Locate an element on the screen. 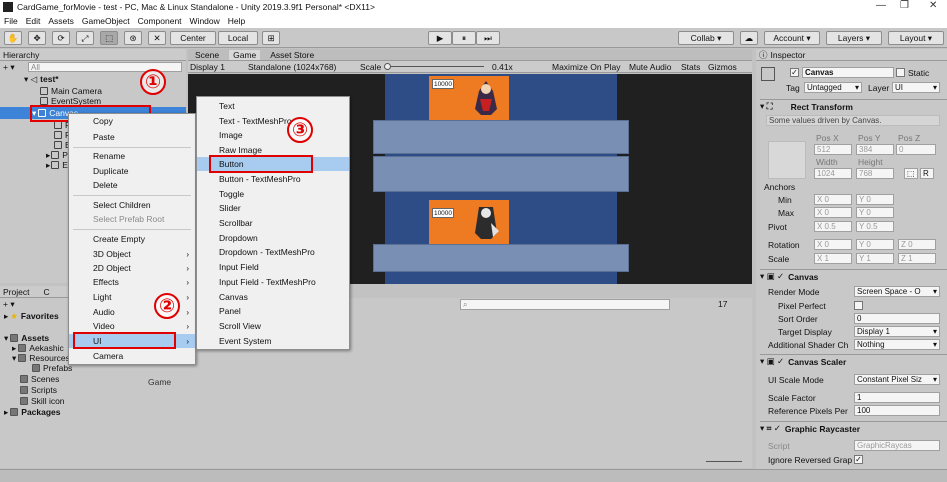 The width and height of the screenshot is (947, 482). menu-file: File is located at coordinates (11, 21).